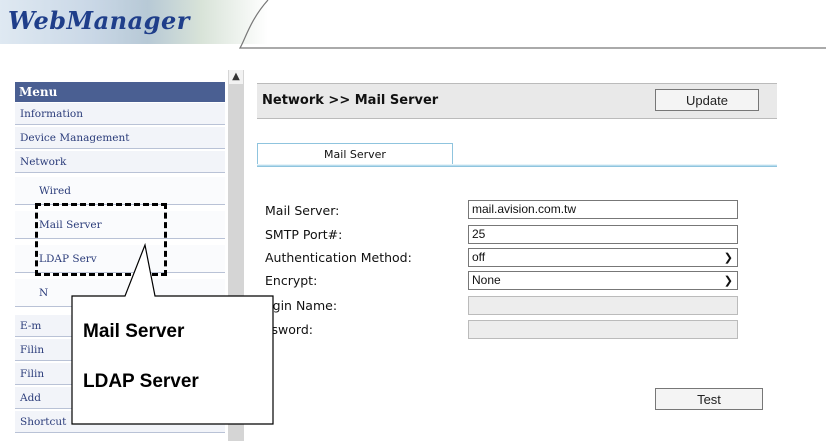  I want to click on callout-line-mail-server: Mail Server, so click(134, 331).